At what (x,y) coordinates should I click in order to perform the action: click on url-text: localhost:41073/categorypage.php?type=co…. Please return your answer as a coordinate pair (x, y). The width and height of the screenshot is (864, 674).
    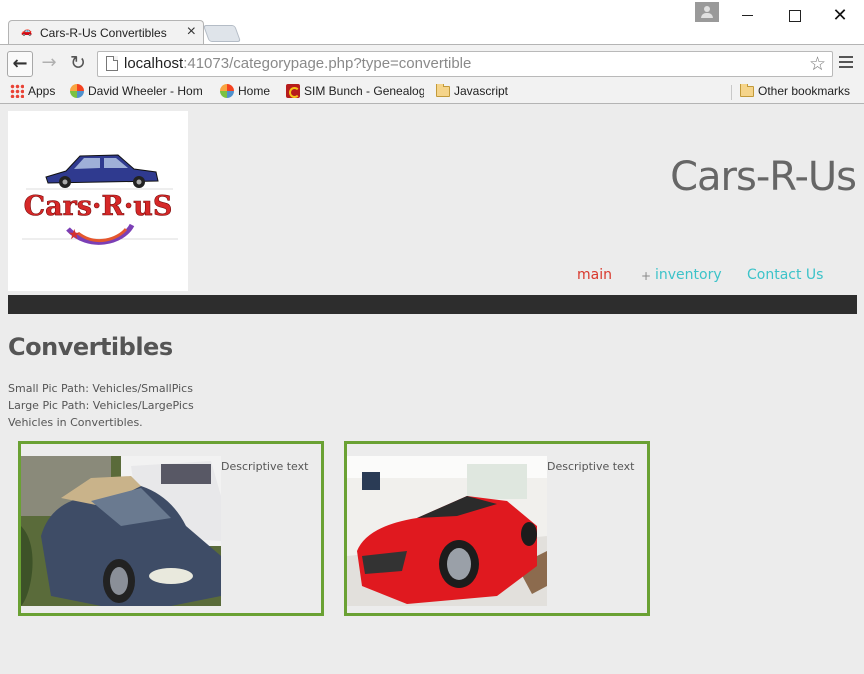
    Looking at the image, I should click on (297, 63).